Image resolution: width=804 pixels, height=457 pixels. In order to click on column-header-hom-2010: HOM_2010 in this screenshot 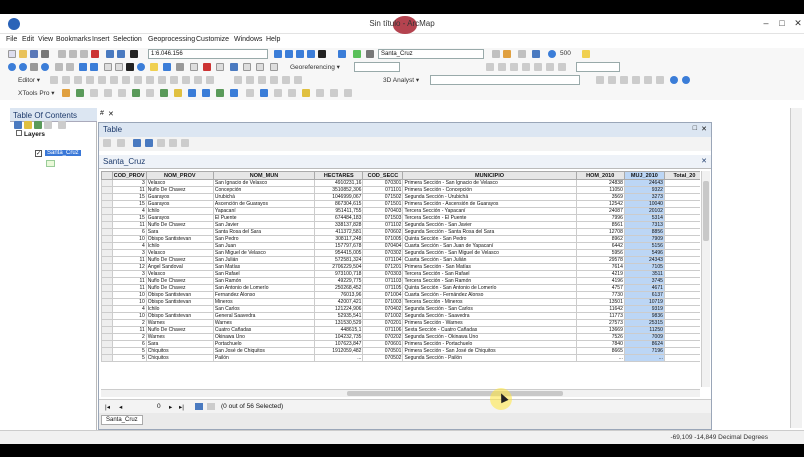, I will do `click(600, 175)`.